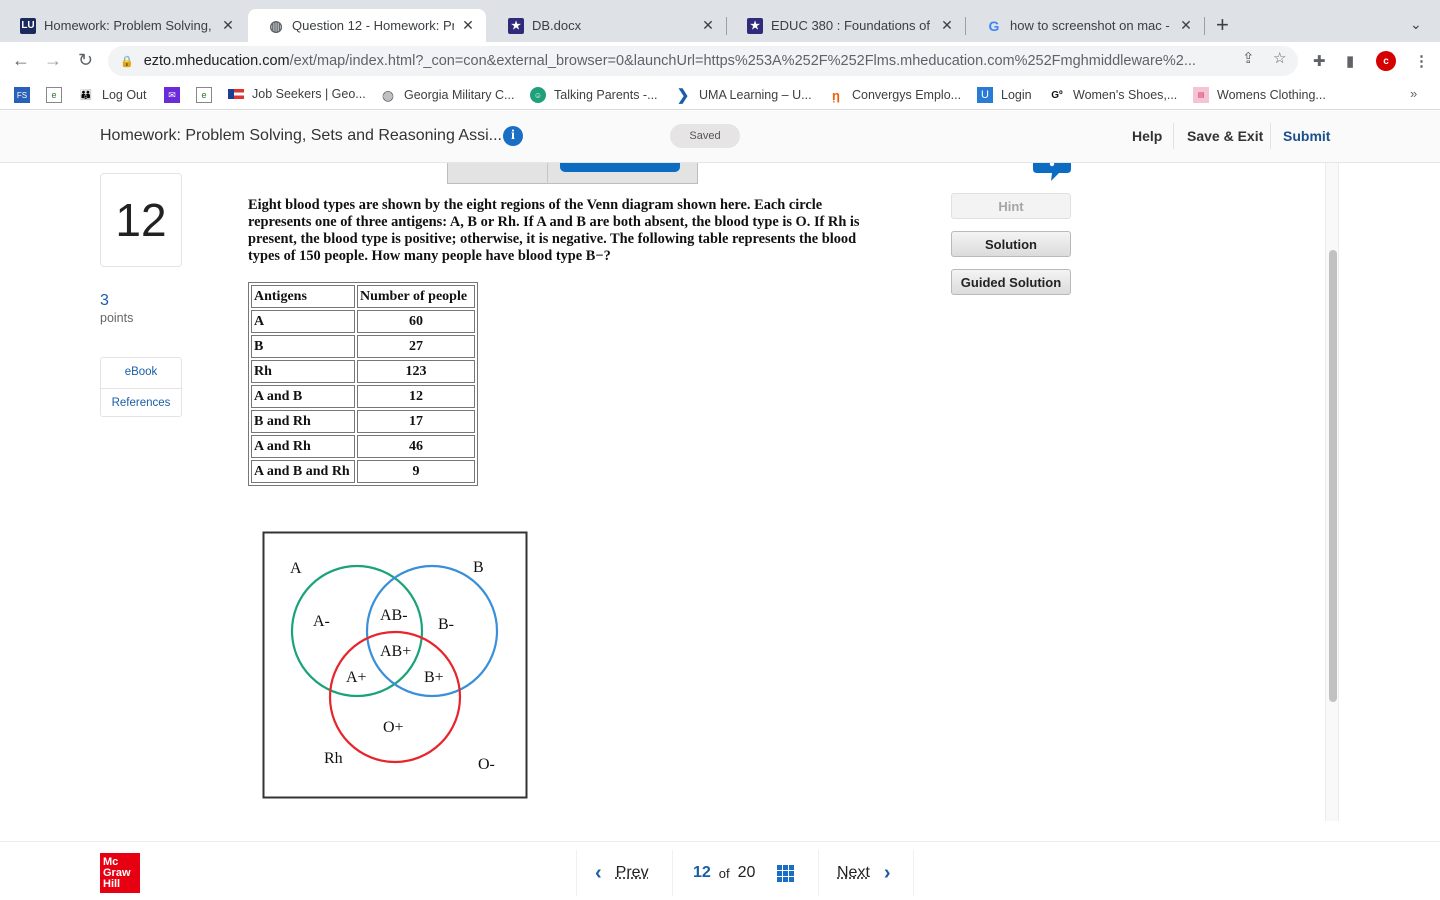 The width and height of the screenshot is (1440, 900). What do you see at coordinates (53, 60) in the screenshot?
I see `forward-arrow-icon: →` at bounding box center [53, 60].